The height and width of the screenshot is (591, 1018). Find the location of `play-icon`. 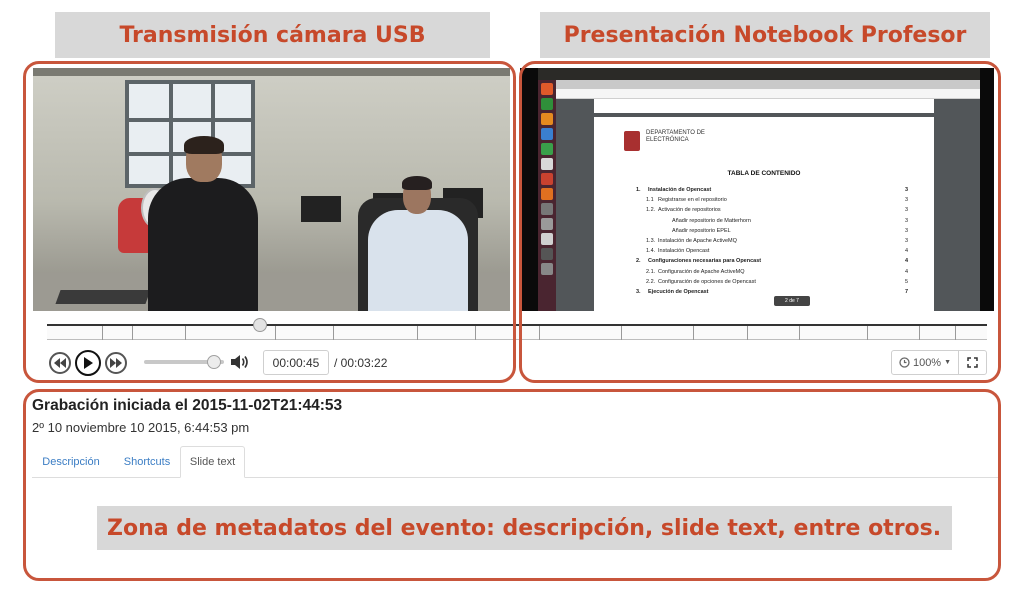

play-icon is located at coordinates (88, 363).